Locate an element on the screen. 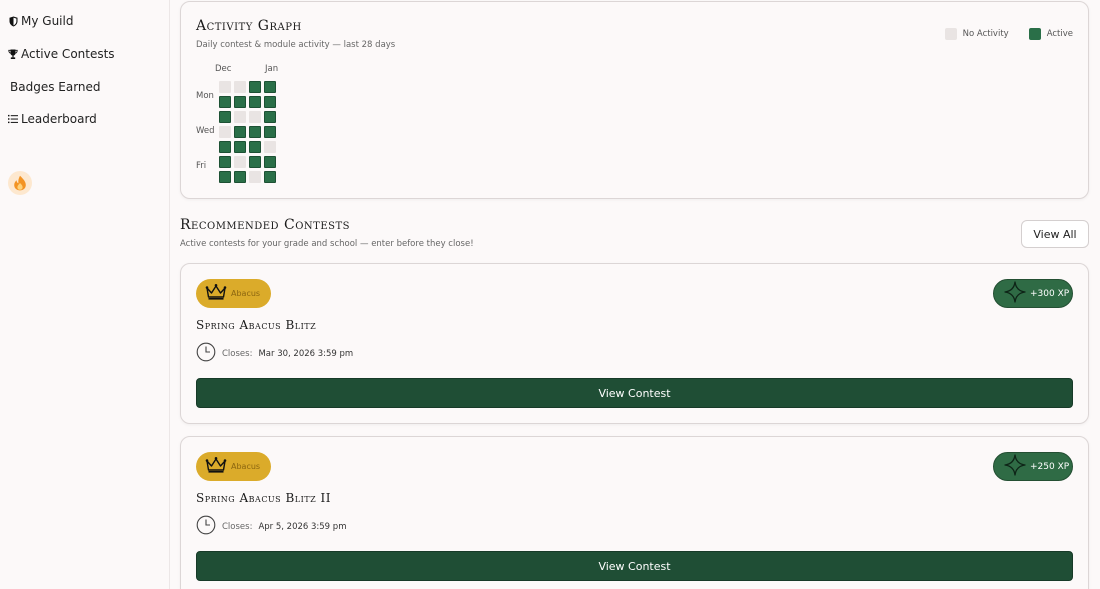  legend-no-activity-label: No Activity is located at coordinates (985, 34).